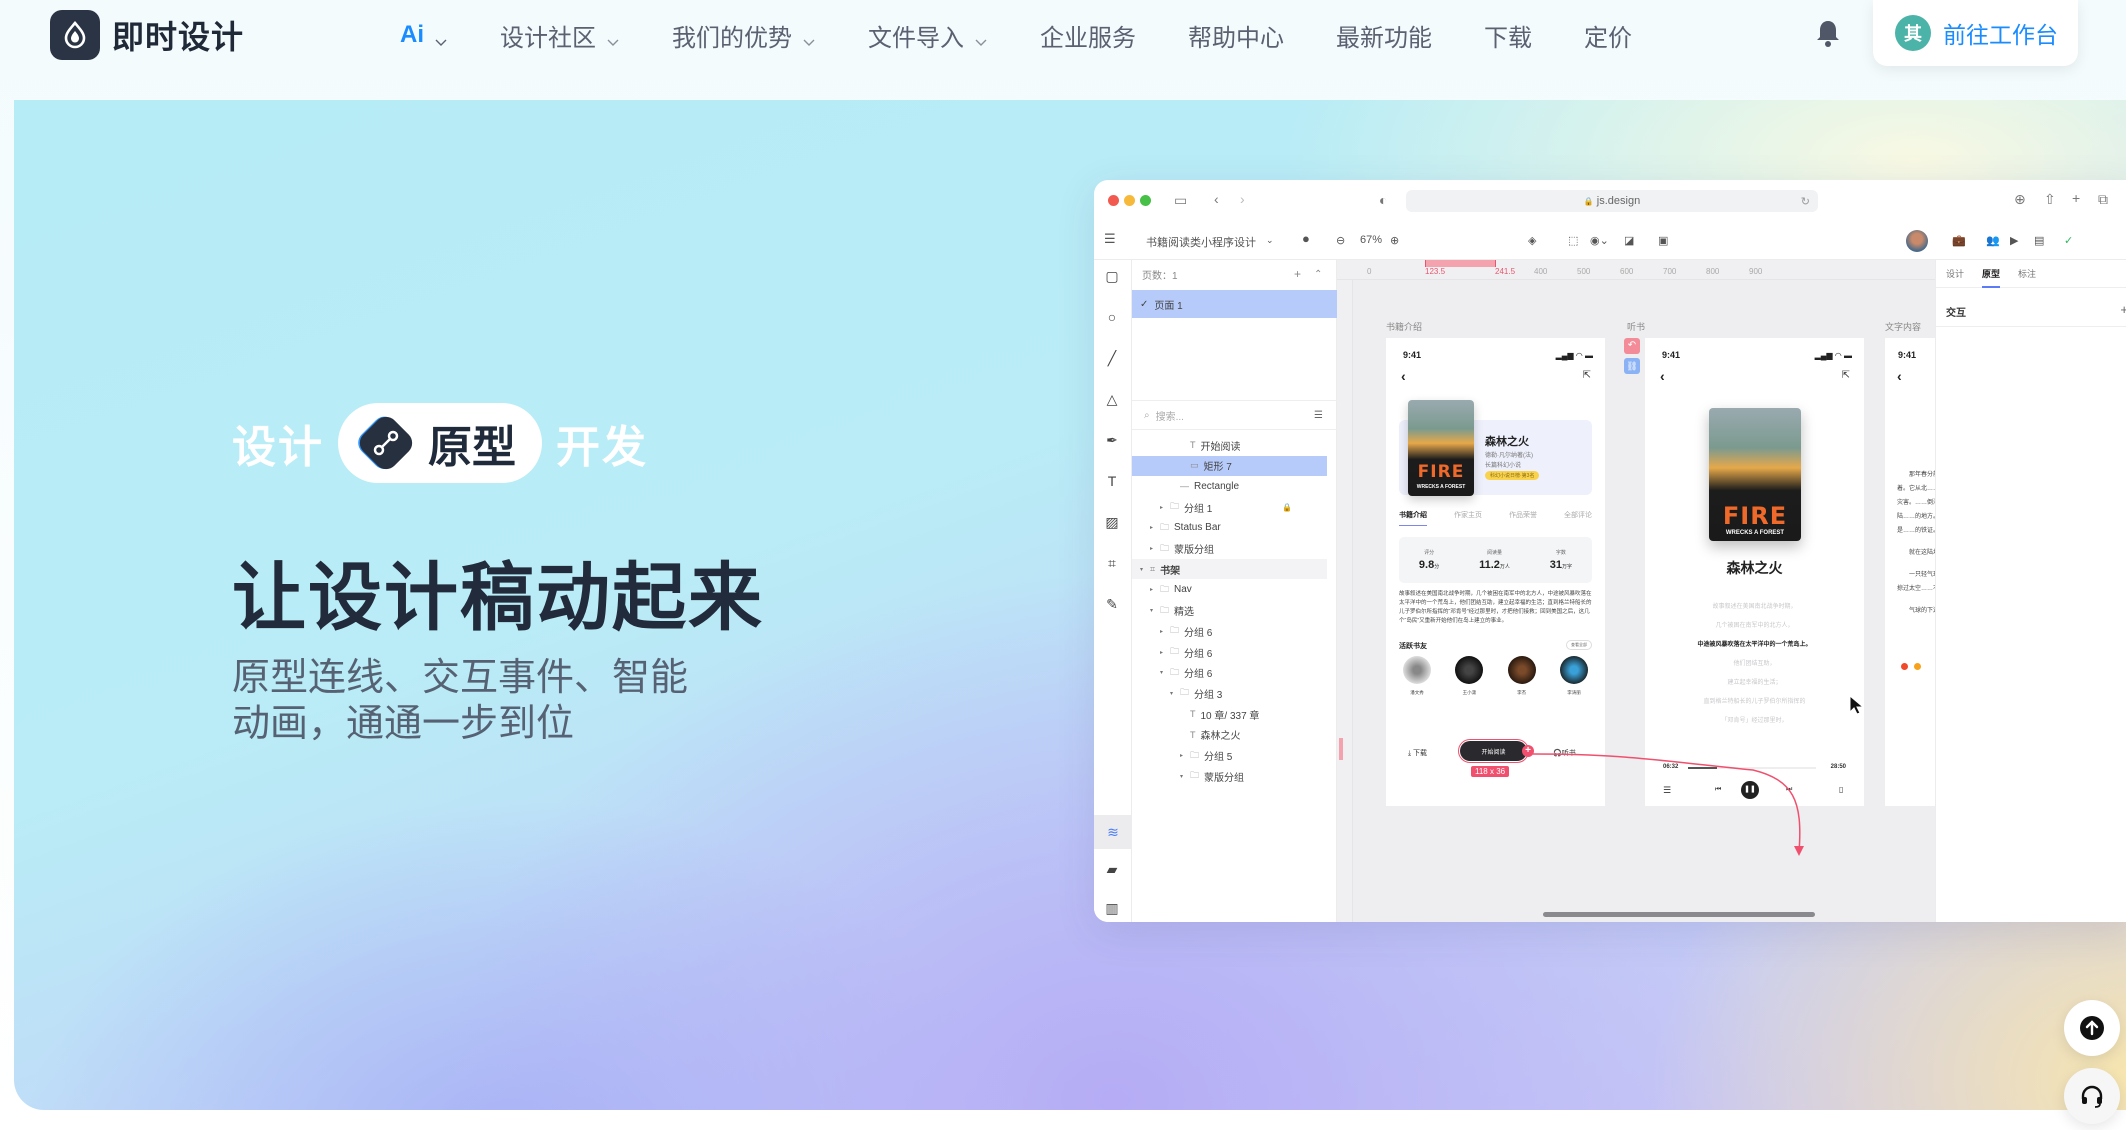 The height and width of the screenshot is (1130, 2126). I want to click on nav-item: 最新功能, so click(1384, 35).